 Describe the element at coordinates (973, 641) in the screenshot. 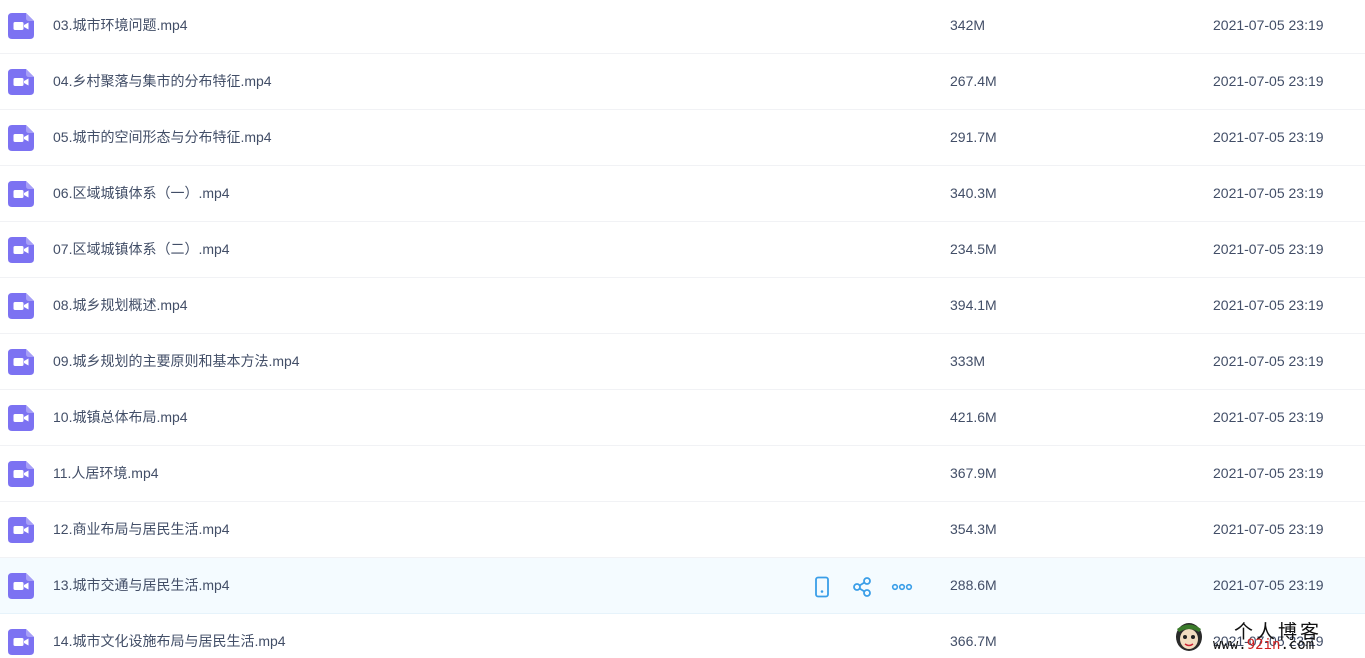

I see `file-size: 366.7M` at that location.